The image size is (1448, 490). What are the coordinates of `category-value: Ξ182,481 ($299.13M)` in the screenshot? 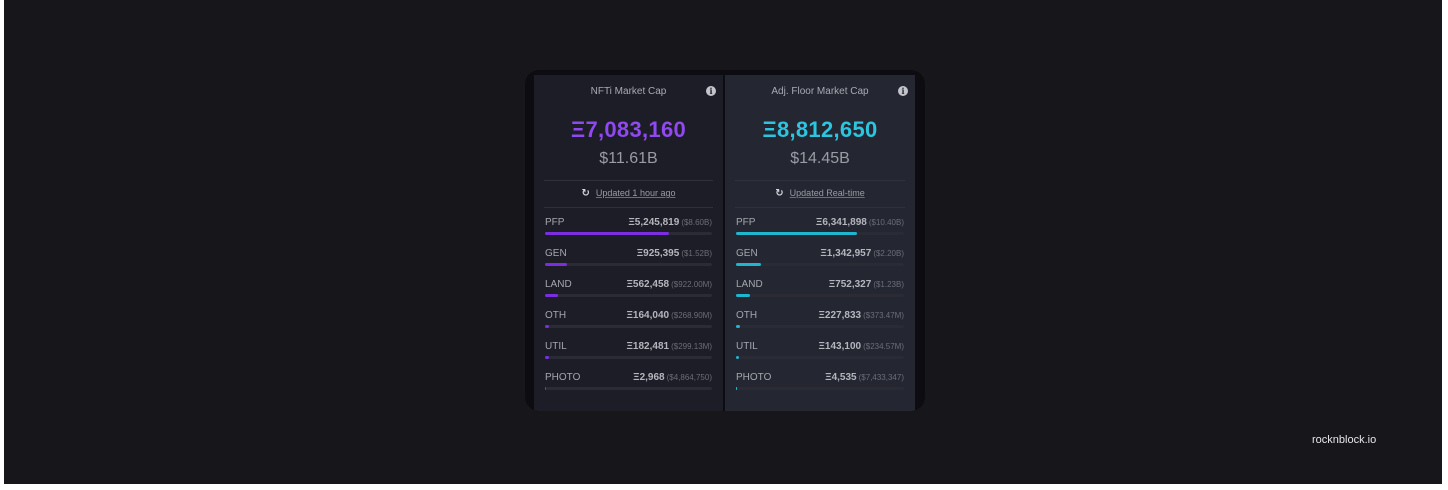 It's located at (669, 346).